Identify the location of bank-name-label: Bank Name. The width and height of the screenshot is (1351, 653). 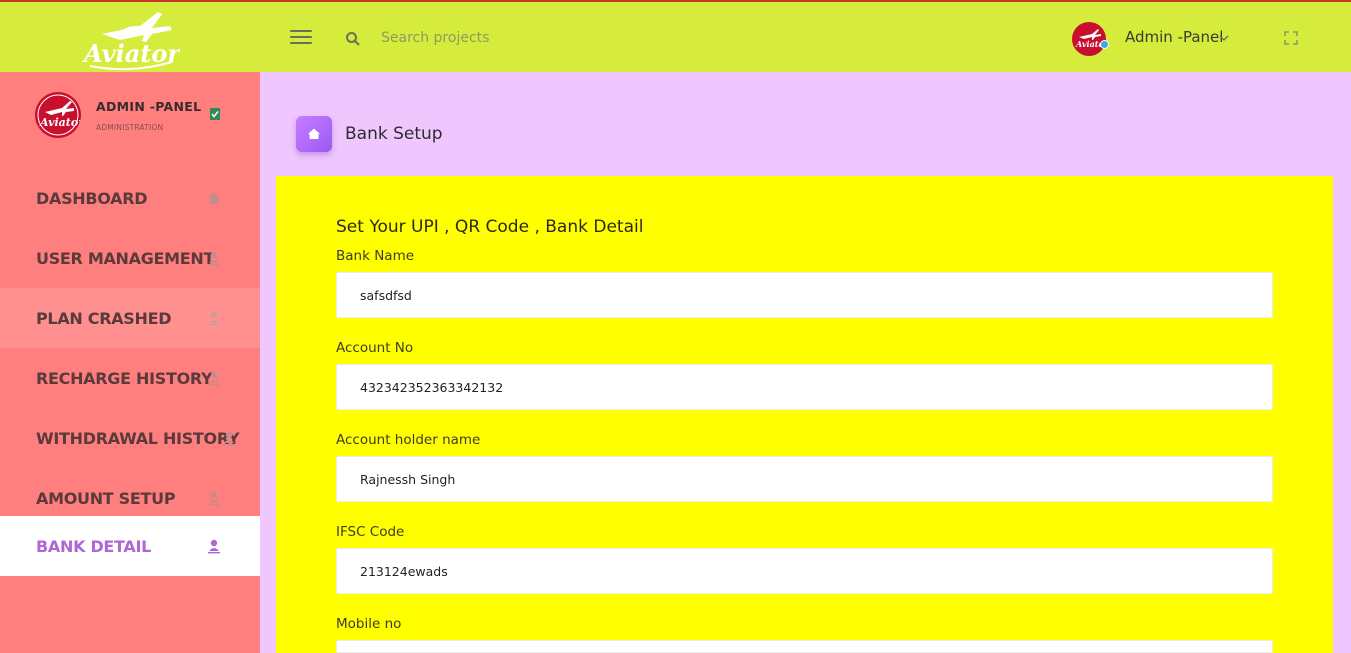
(375, 256).